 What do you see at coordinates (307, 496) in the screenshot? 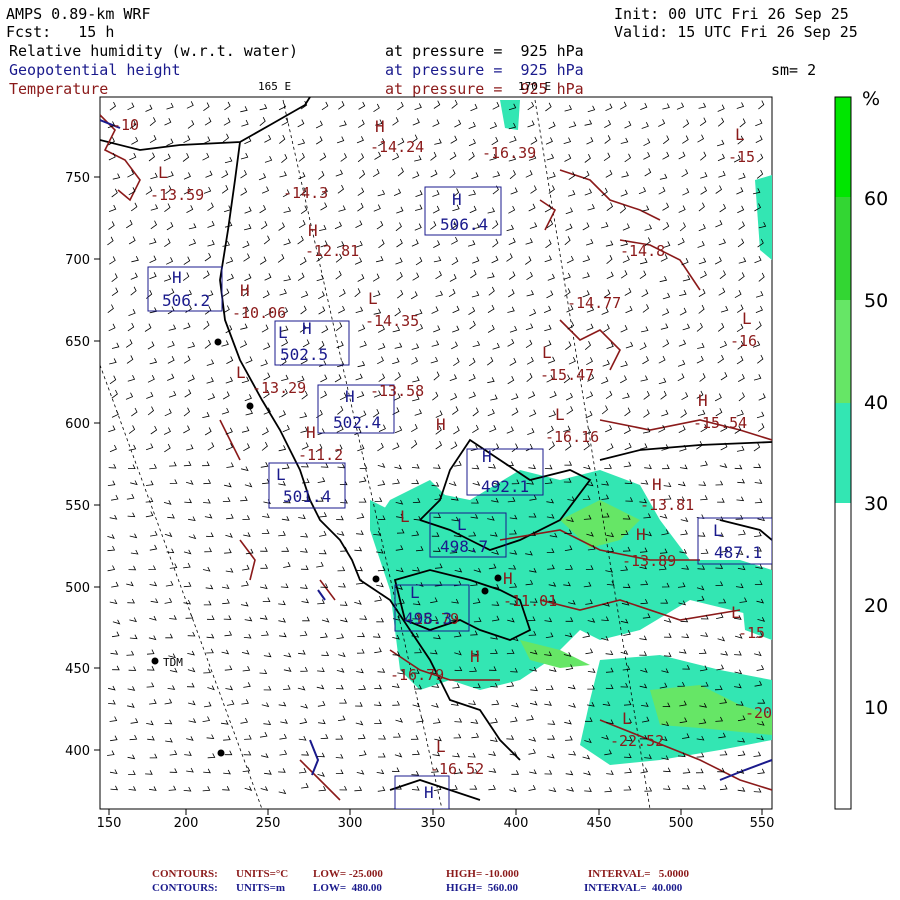
I see `height-label: 501.4` at bounding box center [307, 496].